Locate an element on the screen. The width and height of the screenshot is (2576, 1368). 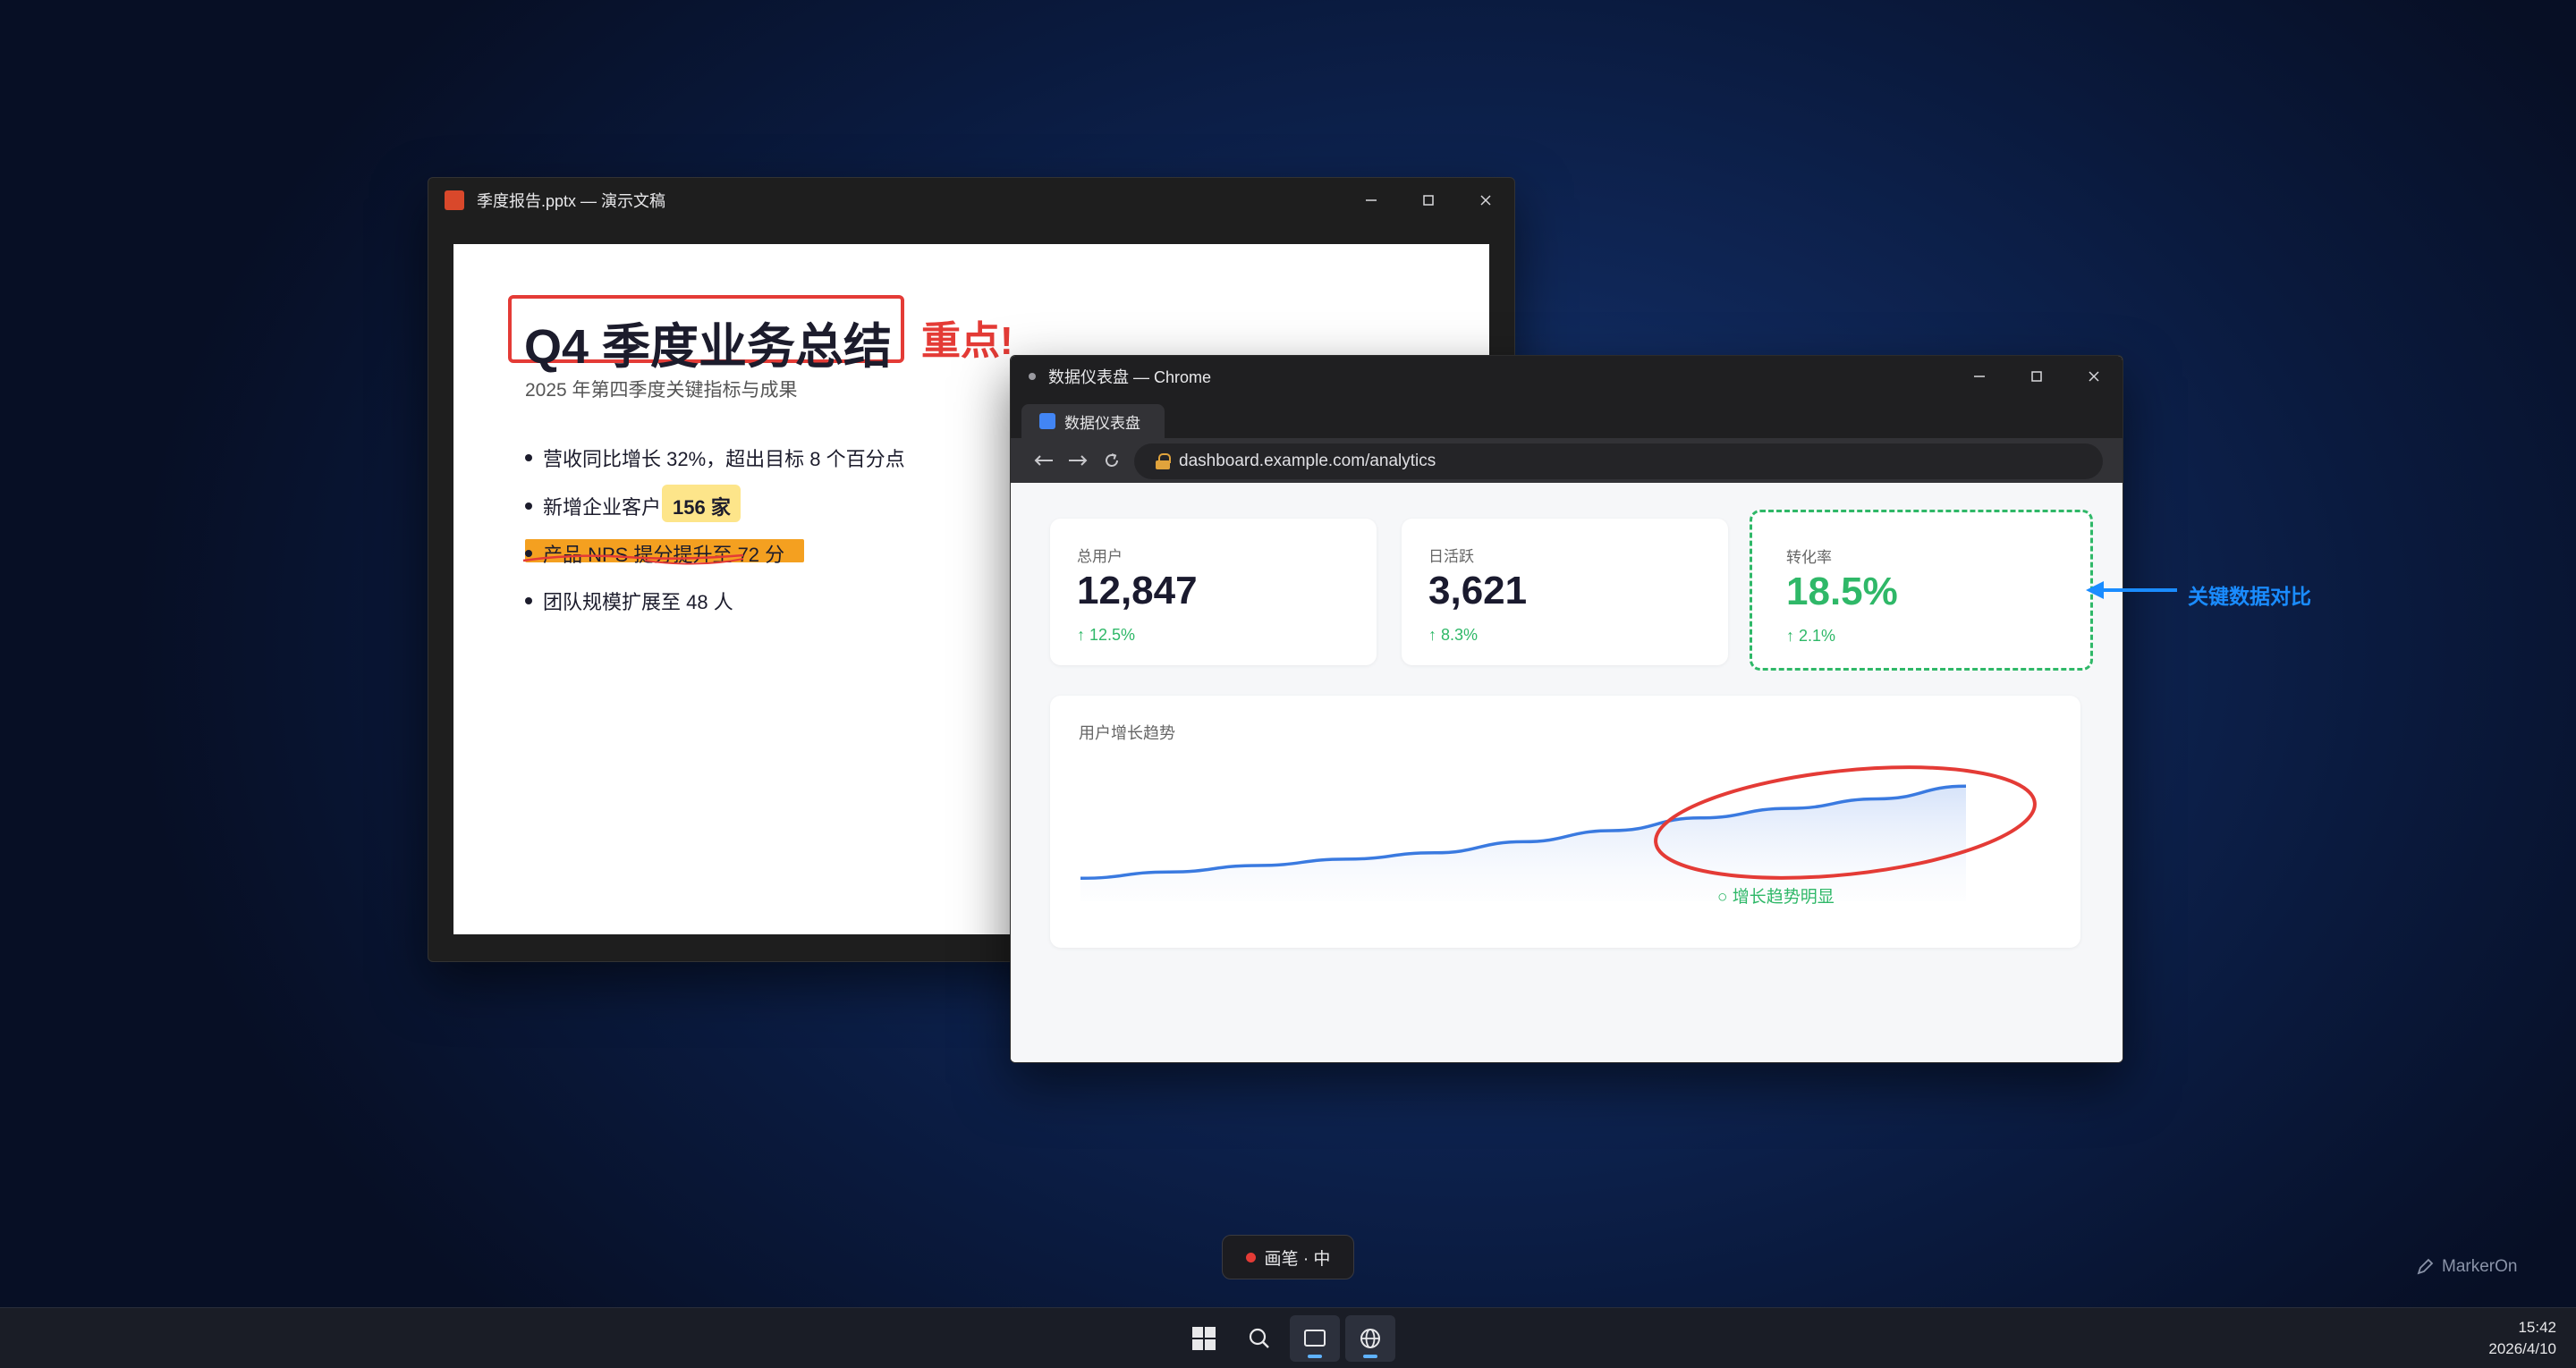
card-label: 总用户 is located at coordinates (1100, 557).